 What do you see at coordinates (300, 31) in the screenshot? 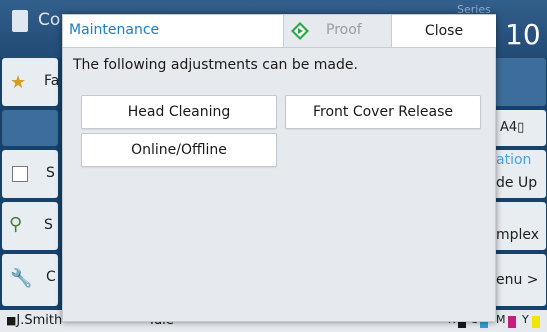
I see `proof-diamond-icon` at bounding box center [300, 31].